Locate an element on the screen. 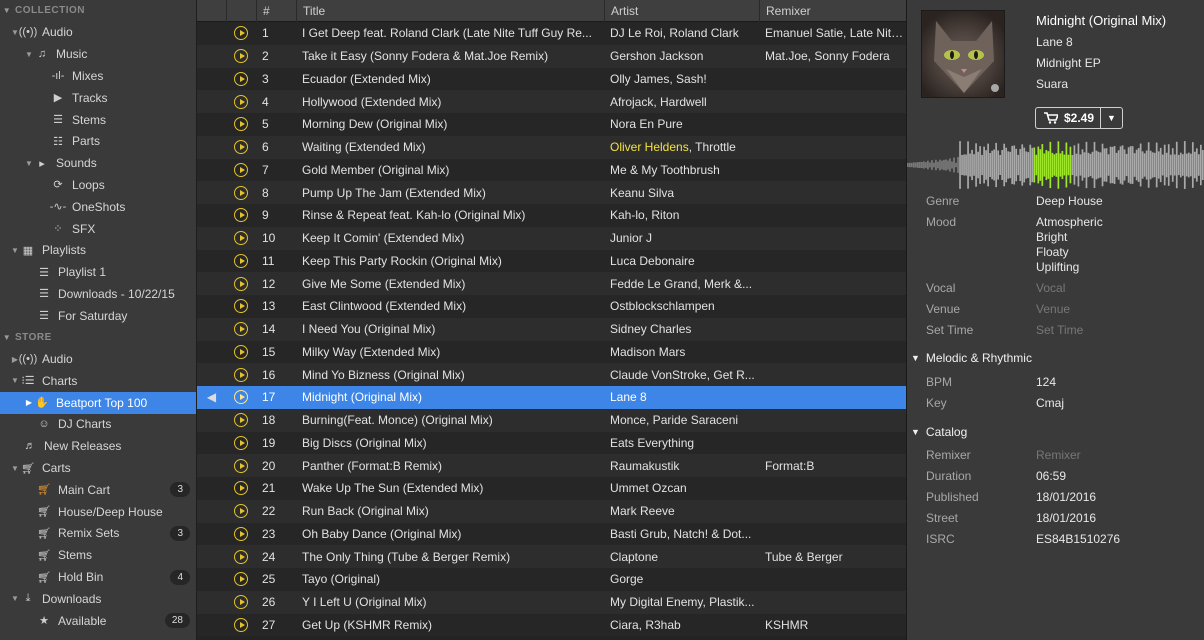 The height and width of the screenshot is (640, 1204). title-cell: Gold Member (Original Mix) is located at coordinates (450, 170).